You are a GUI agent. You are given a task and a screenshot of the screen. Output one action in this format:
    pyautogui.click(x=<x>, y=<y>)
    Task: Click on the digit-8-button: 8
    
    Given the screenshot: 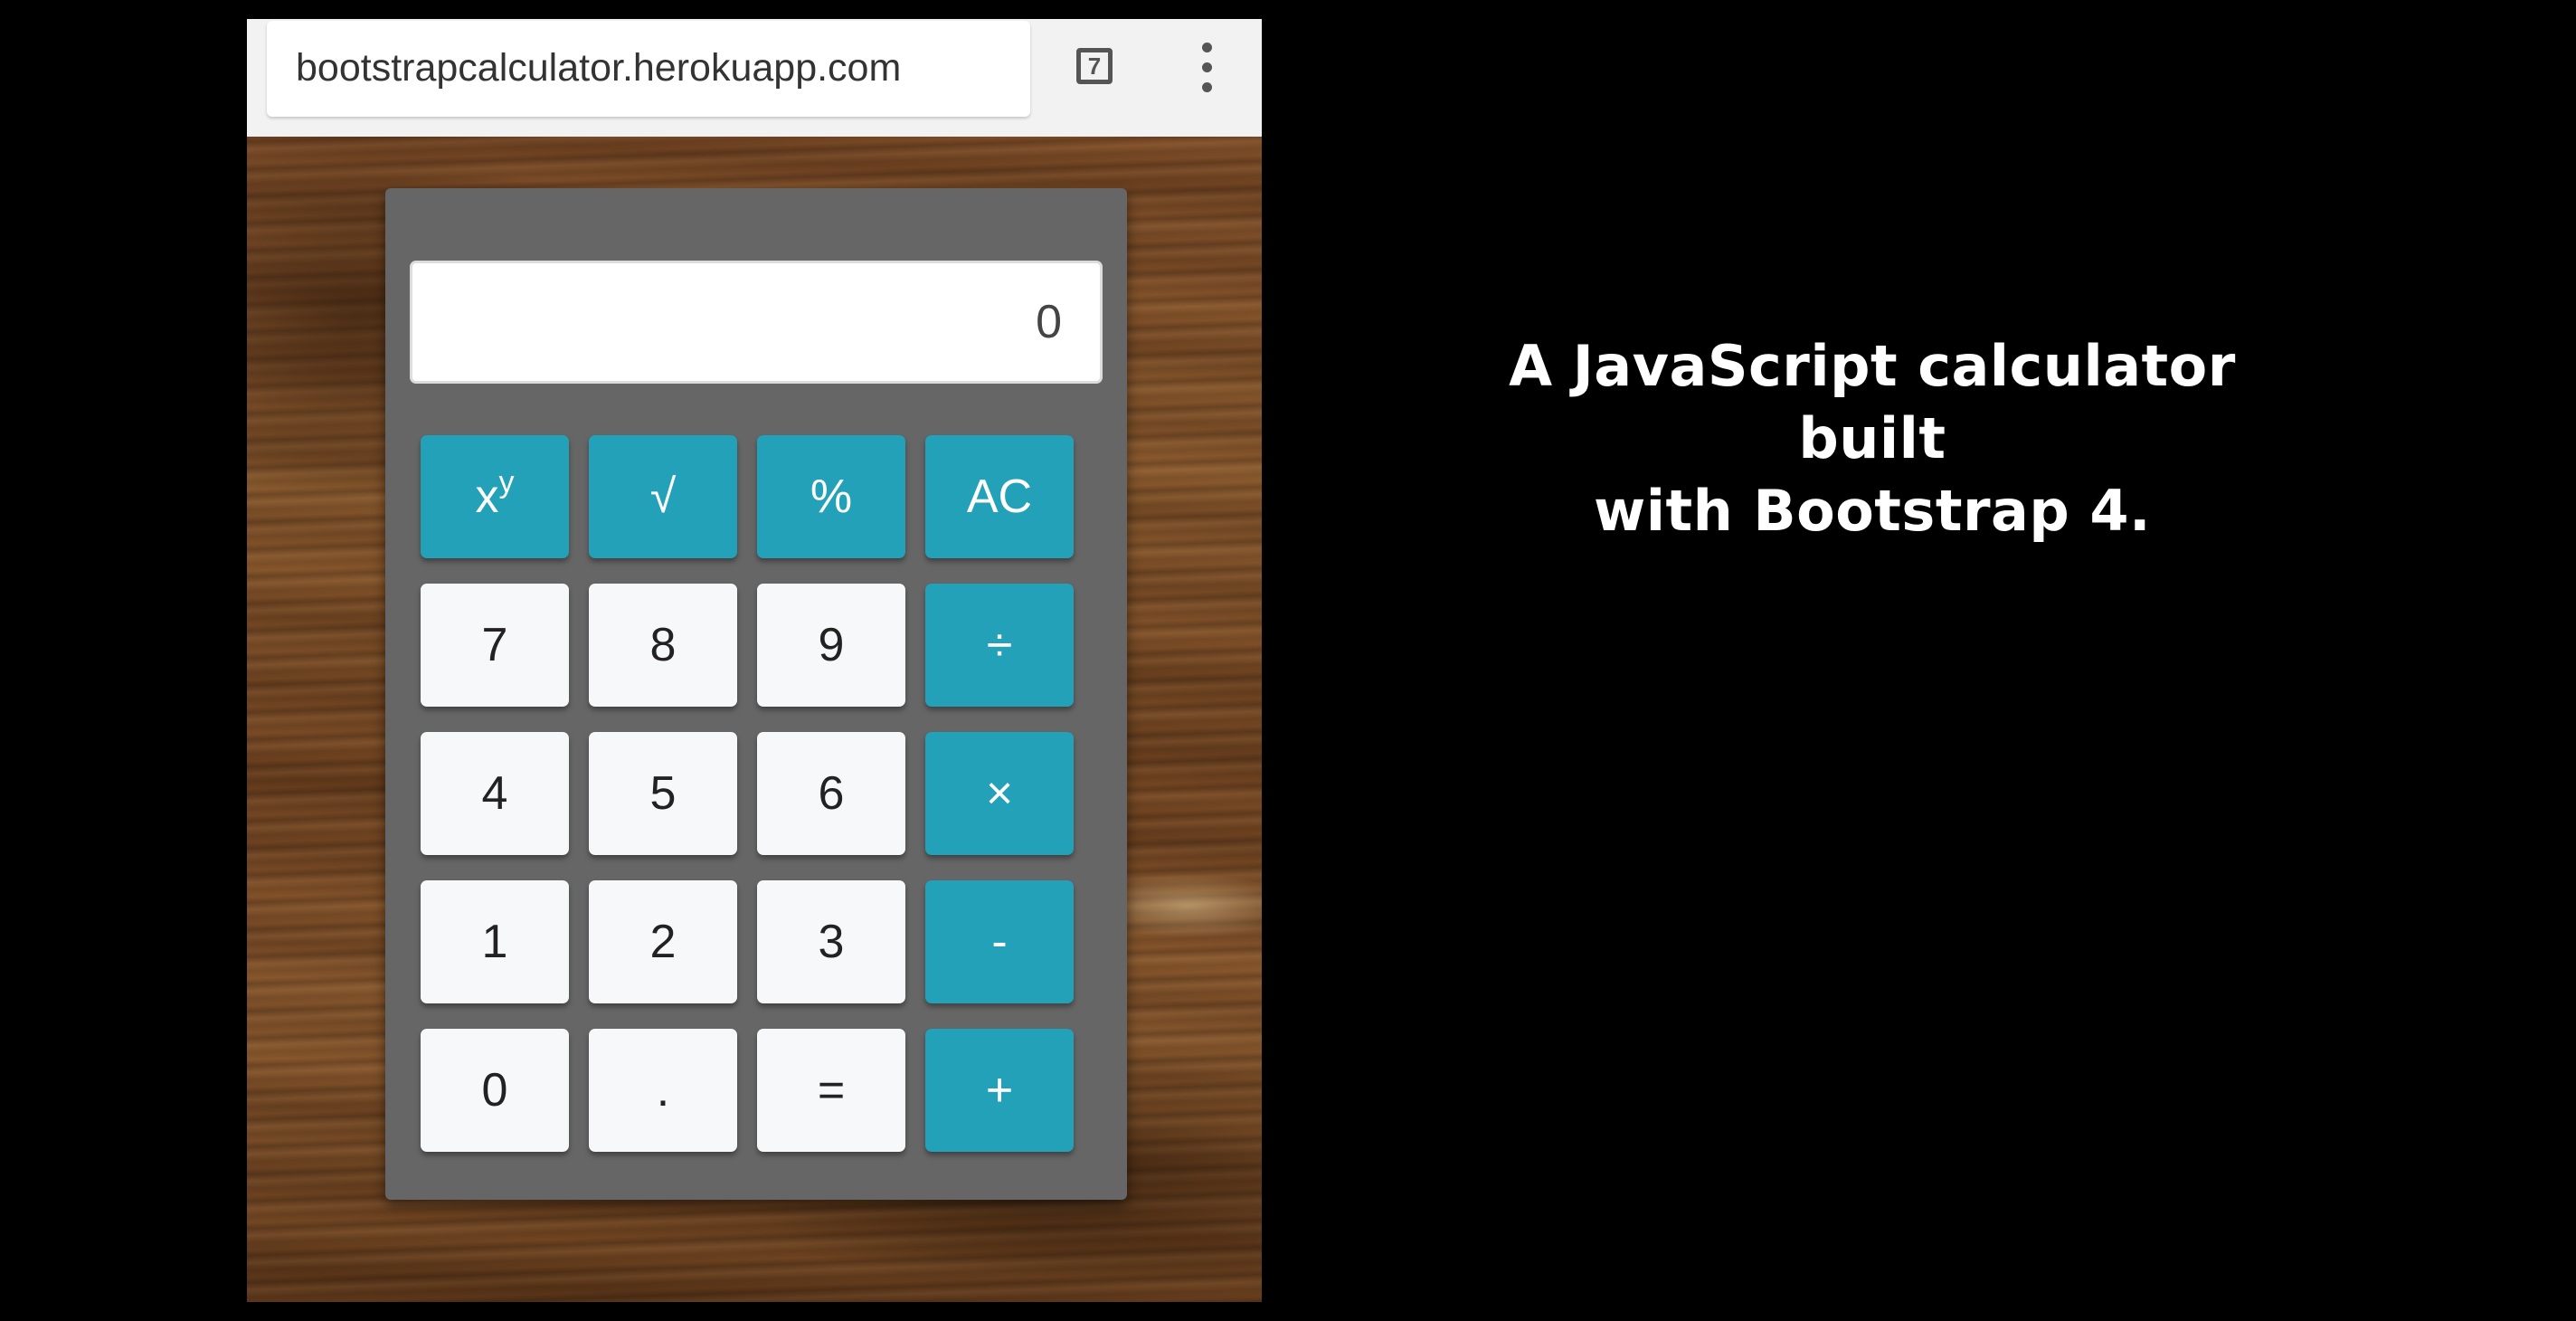 What is the action you would take?
    pyautogui.click(x=663, y=645)
    